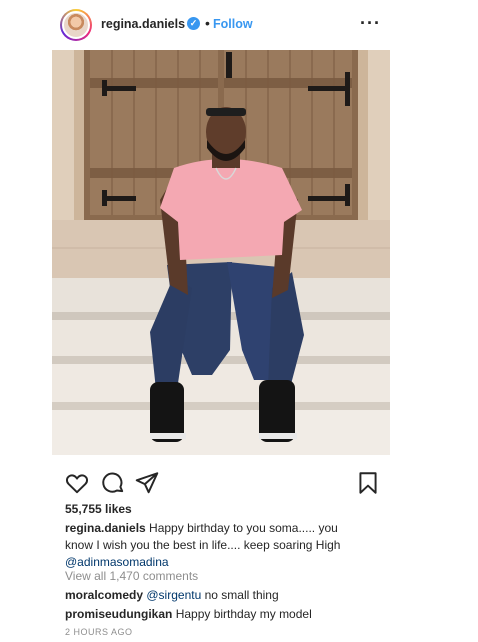  I want to click on post-timestamp: 2 HOURS AGO, so click(99, 632).